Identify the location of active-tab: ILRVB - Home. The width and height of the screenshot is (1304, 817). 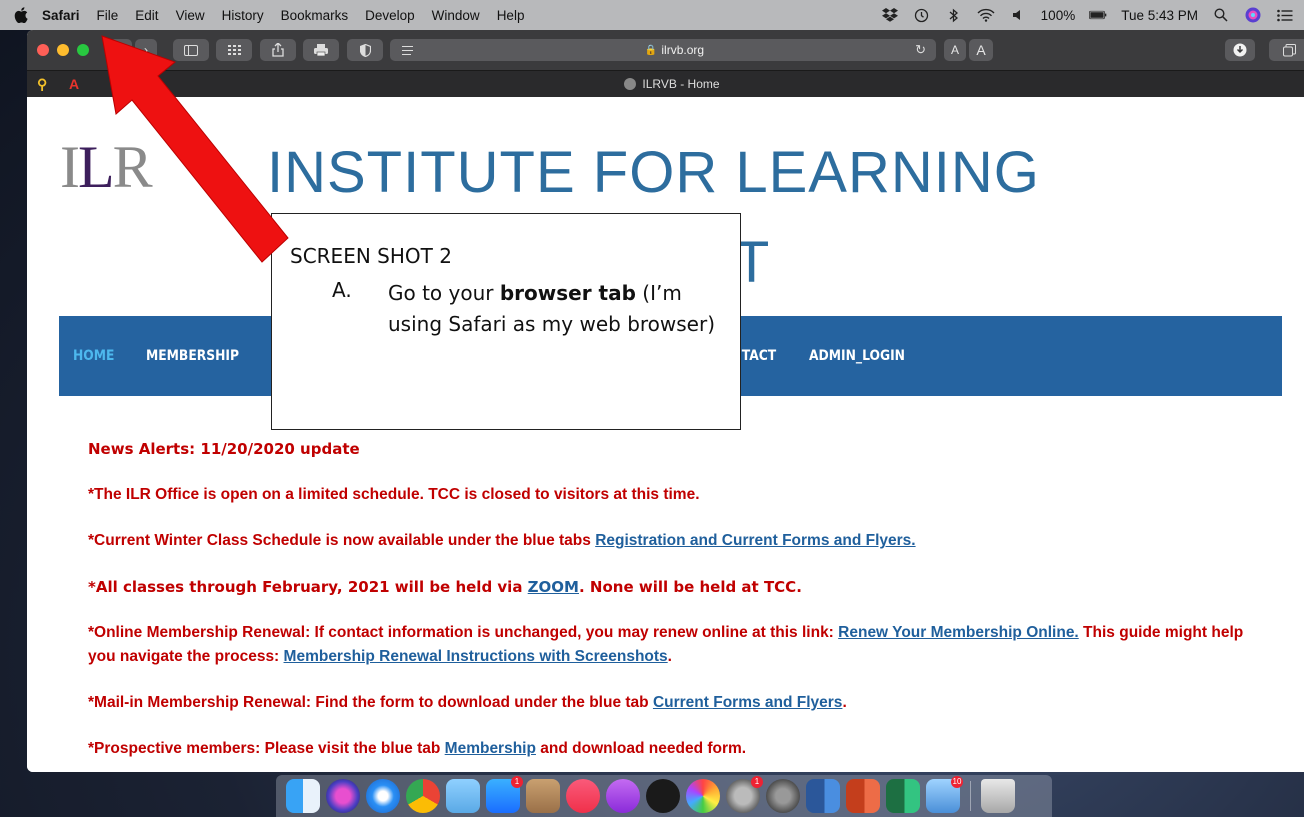
(665, 84).